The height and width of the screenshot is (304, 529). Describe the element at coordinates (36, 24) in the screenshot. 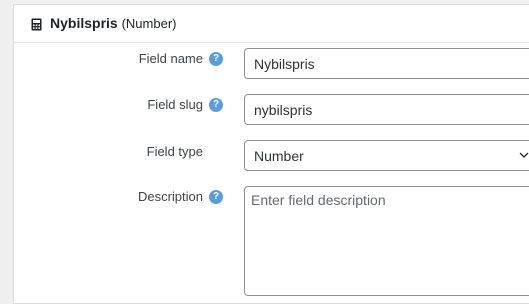

I see `calculator-icon` at that location.